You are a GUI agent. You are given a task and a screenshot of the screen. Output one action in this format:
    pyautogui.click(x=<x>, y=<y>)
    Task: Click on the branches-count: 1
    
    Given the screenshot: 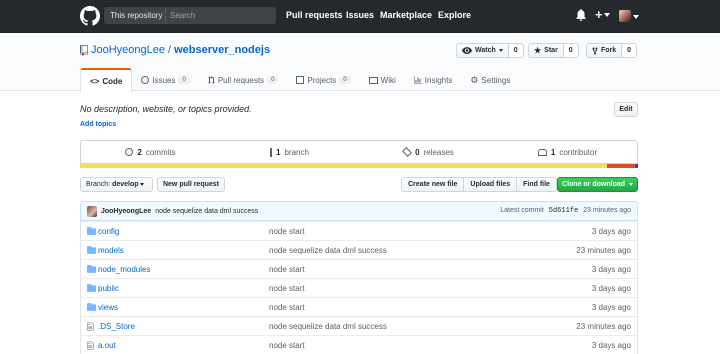 What is the action you would take?
    pyautogui.click(x=278, y=152)
    